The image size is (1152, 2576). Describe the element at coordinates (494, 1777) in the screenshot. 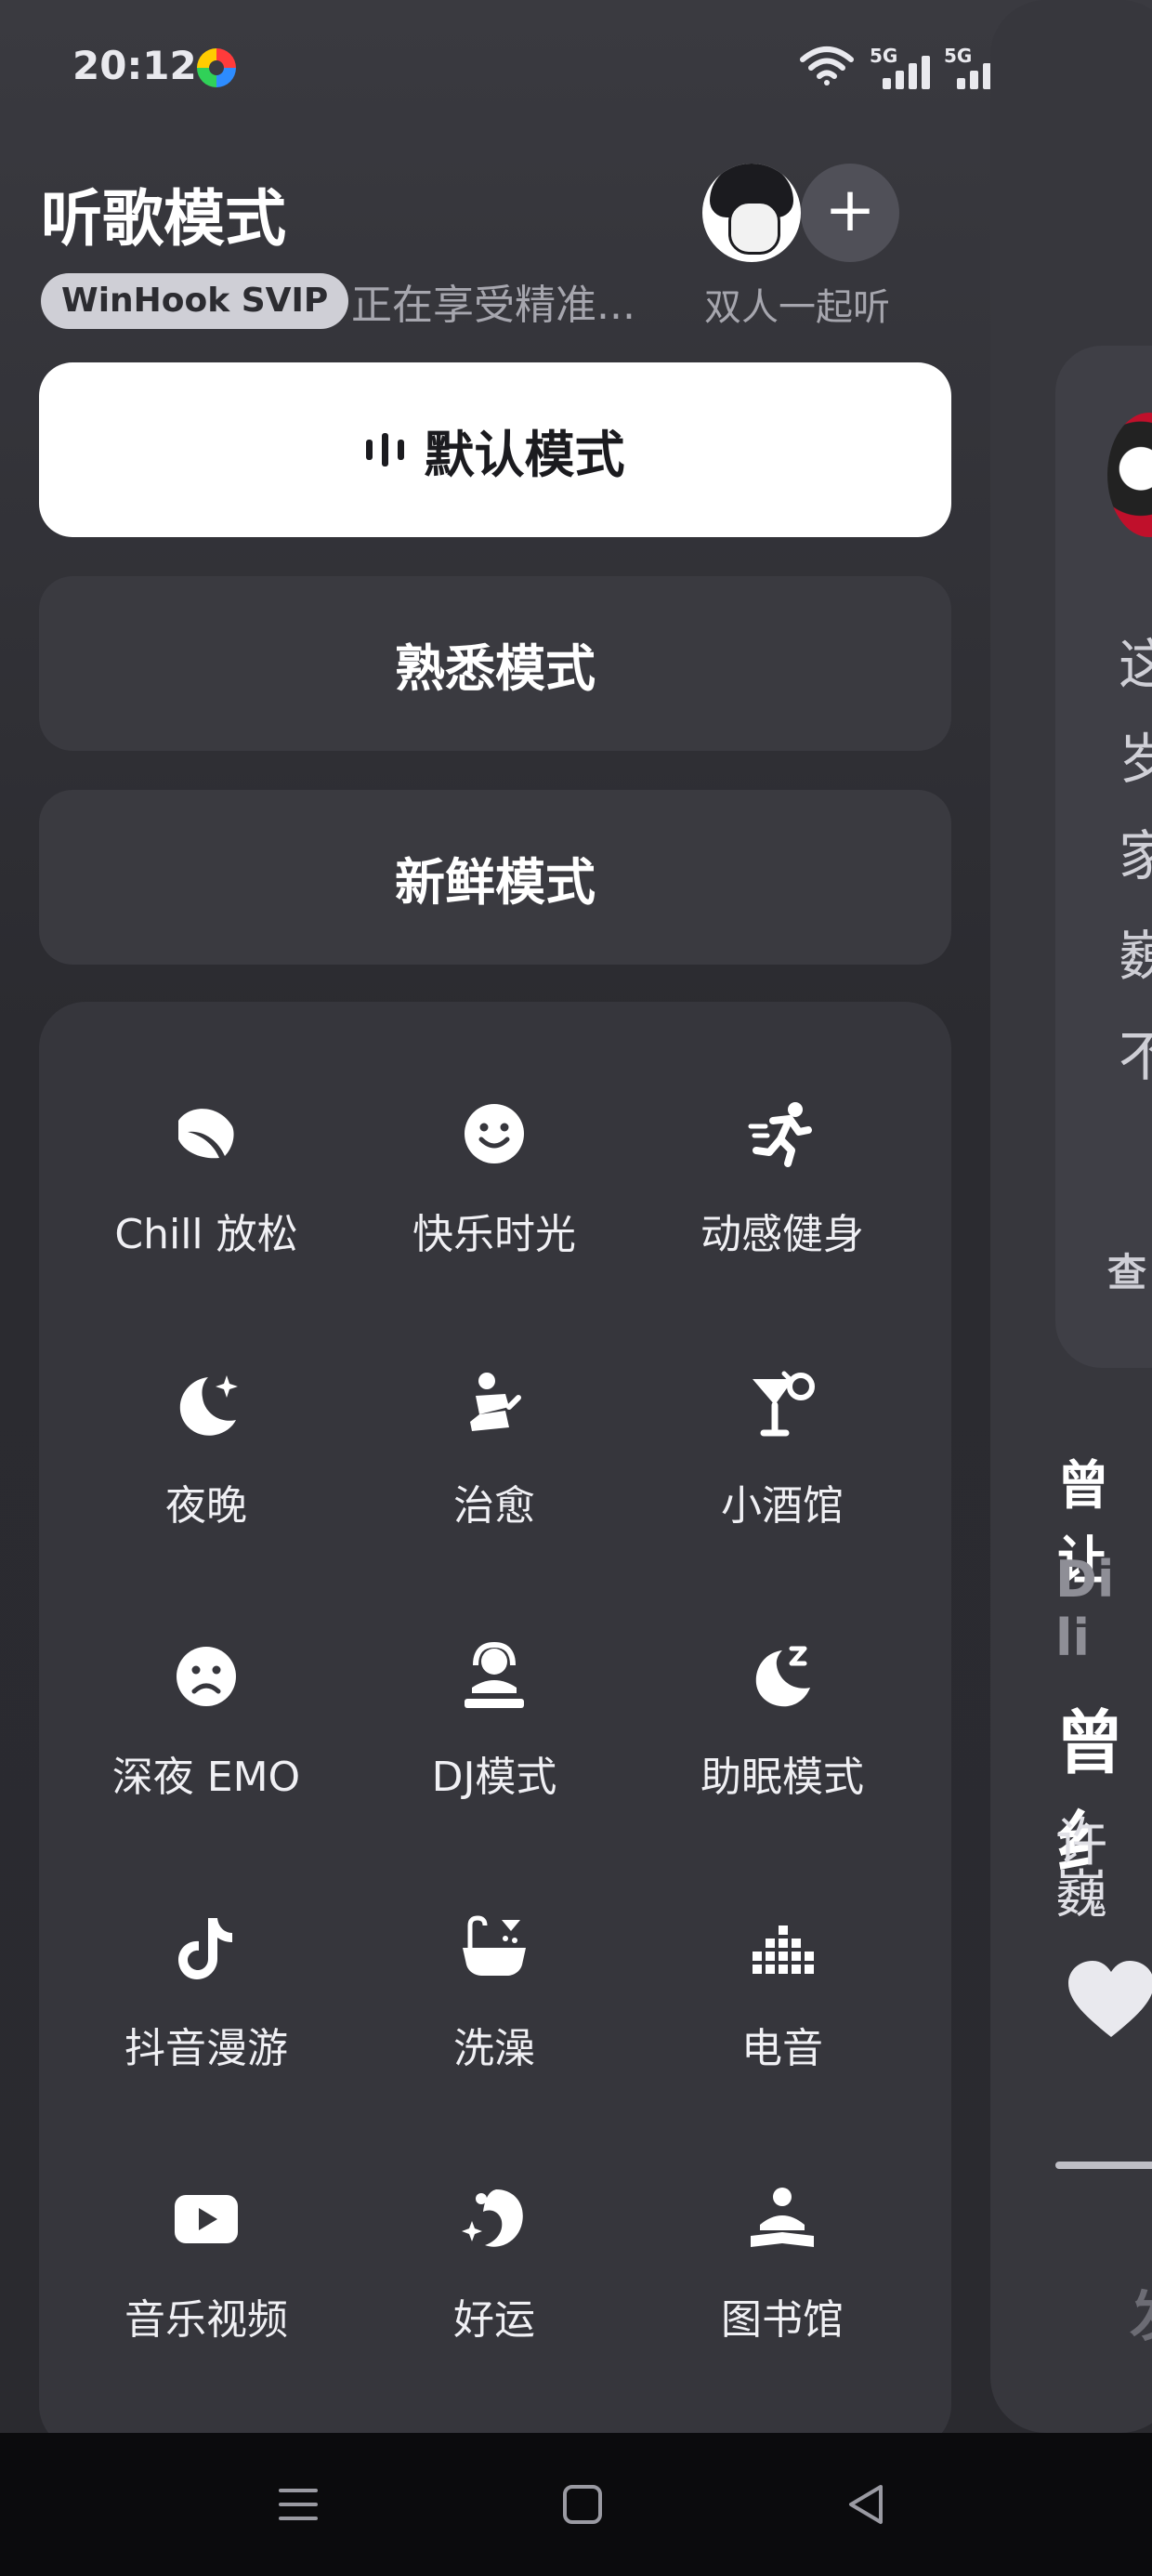

I see `scene-label: DJ模式` at that location.